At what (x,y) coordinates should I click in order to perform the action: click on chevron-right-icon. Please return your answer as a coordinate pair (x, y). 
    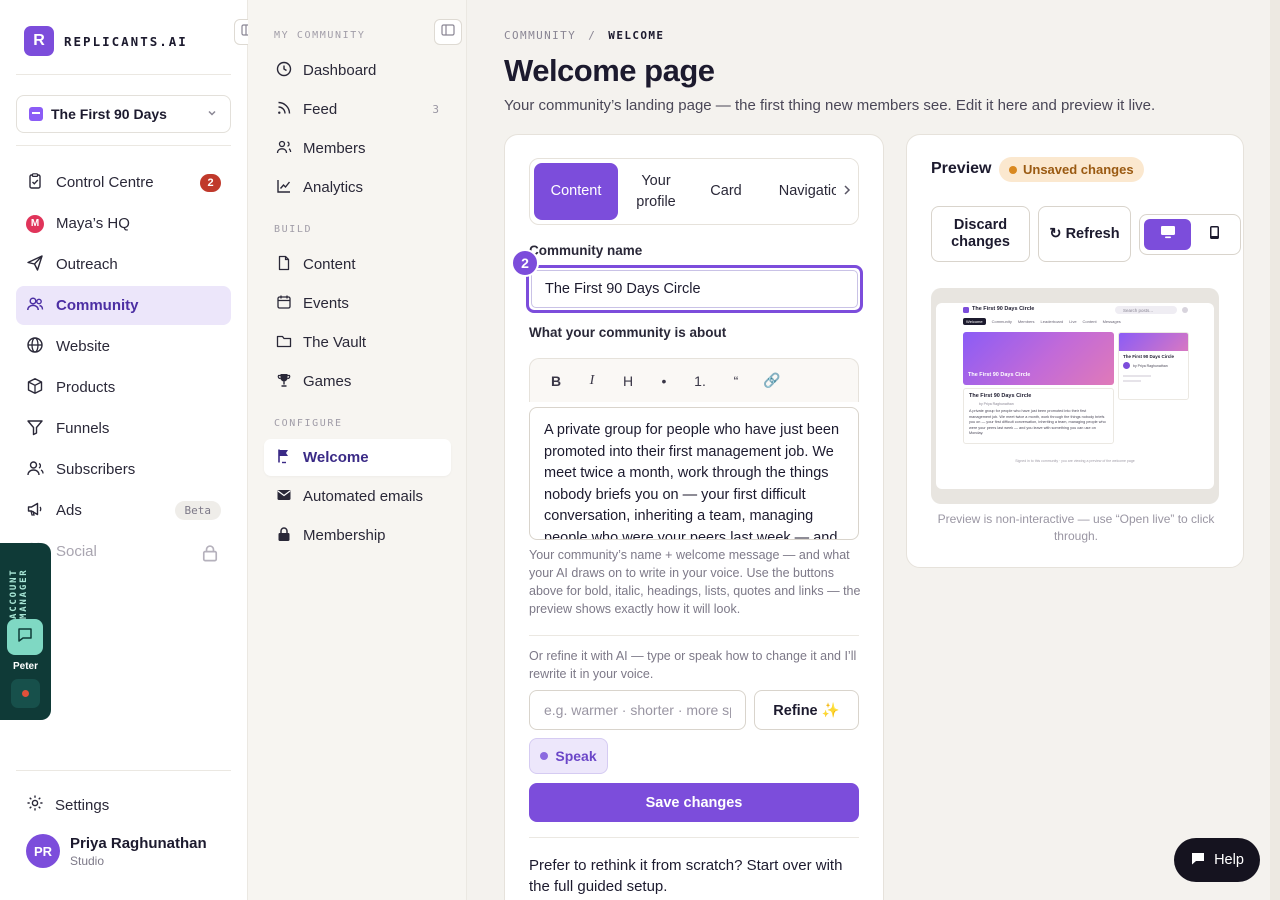
    Looking at the image, I should click on (847, 192).